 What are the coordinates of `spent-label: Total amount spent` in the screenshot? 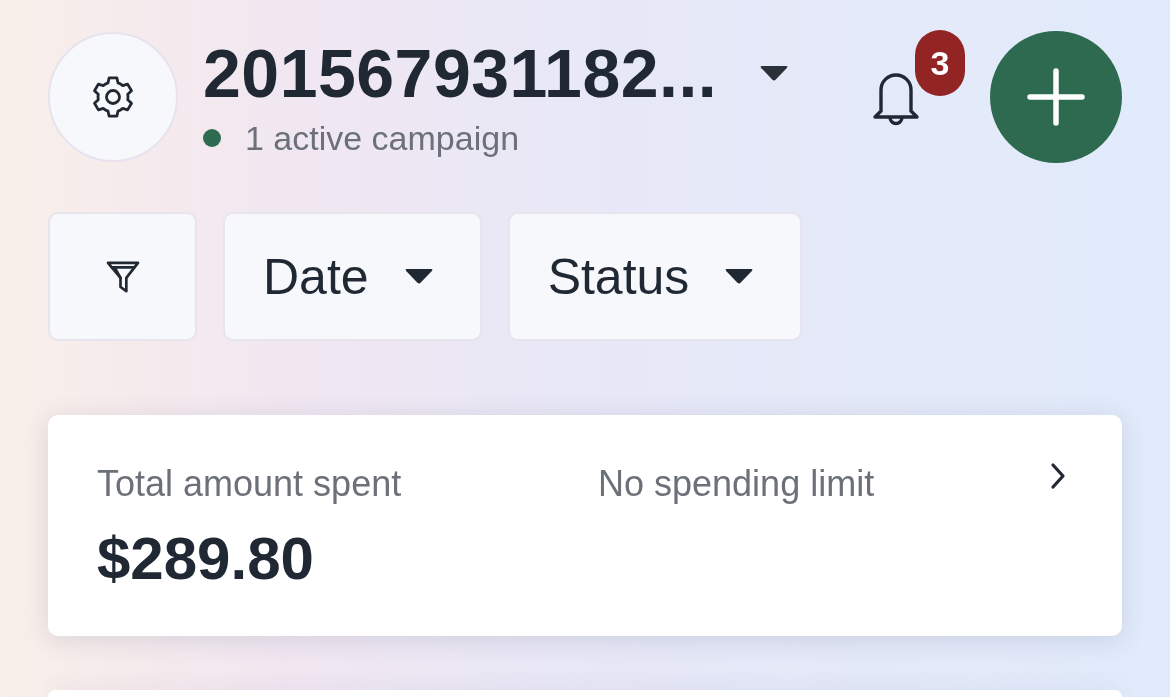 It's located at (250, 484).